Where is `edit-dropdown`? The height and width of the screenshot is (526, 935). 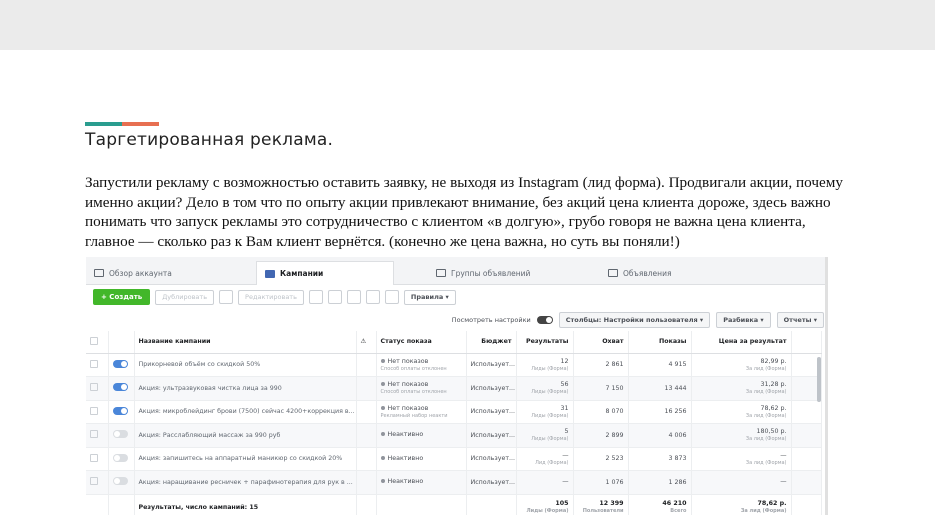
edit-dropdown is located at coordinates (315, 297).